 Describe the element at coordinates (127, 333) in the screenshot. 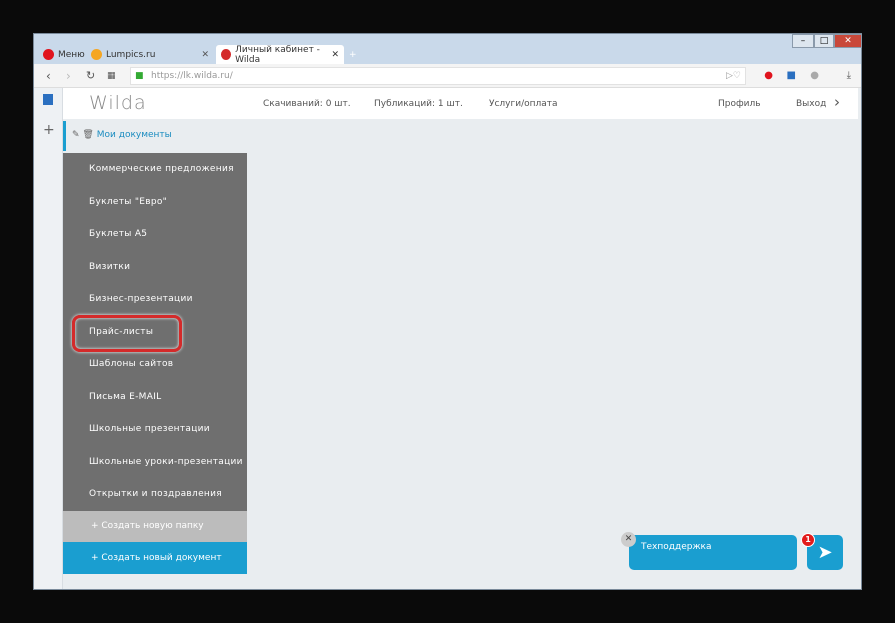

I see `highlight-annotation` at that location.